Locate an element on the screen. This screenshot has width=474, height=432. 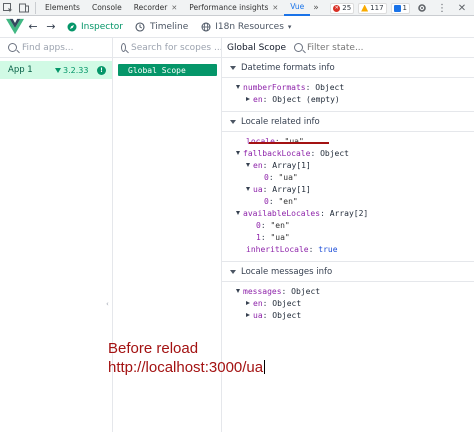
tab-inspector: Inspector is located at coordinates (94, 27).